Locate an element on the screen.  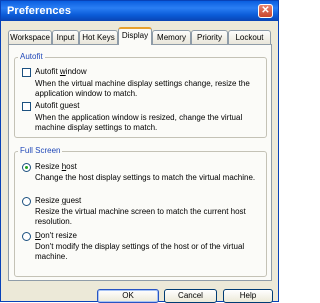
title-bar: Preferences ✕ is located at coordinates (139, 11).